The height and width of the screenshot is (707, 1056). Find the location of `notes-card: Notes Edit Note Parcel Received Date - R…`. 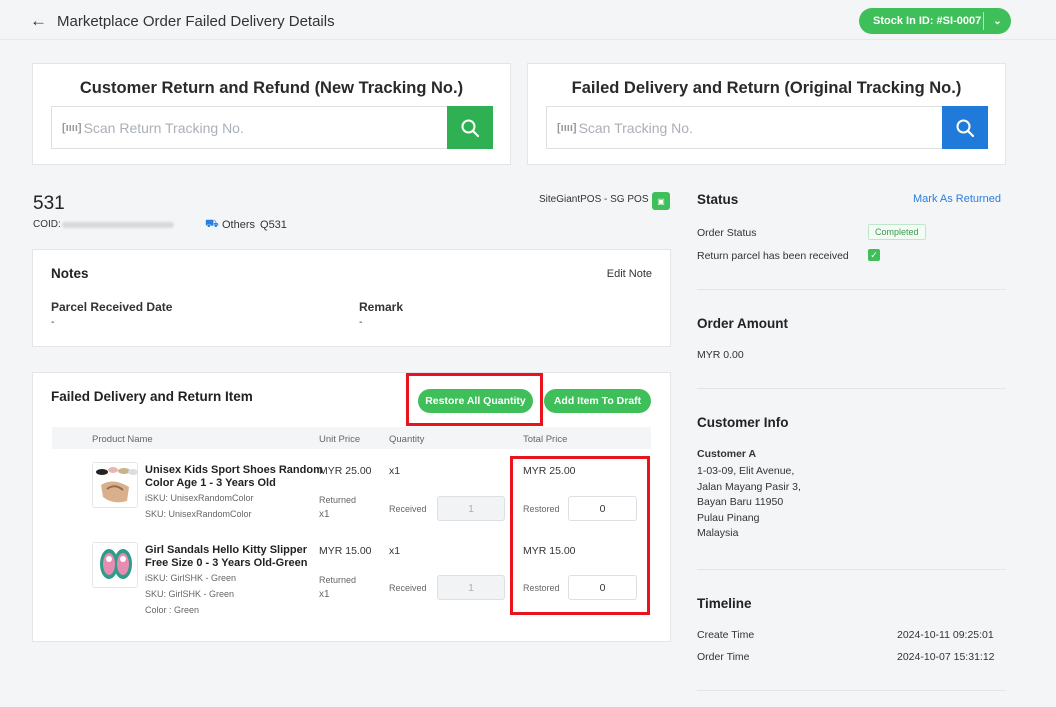

notes-card: Notes Edit Note Parcel Received Date - R… is located at coordinates (351, 298).